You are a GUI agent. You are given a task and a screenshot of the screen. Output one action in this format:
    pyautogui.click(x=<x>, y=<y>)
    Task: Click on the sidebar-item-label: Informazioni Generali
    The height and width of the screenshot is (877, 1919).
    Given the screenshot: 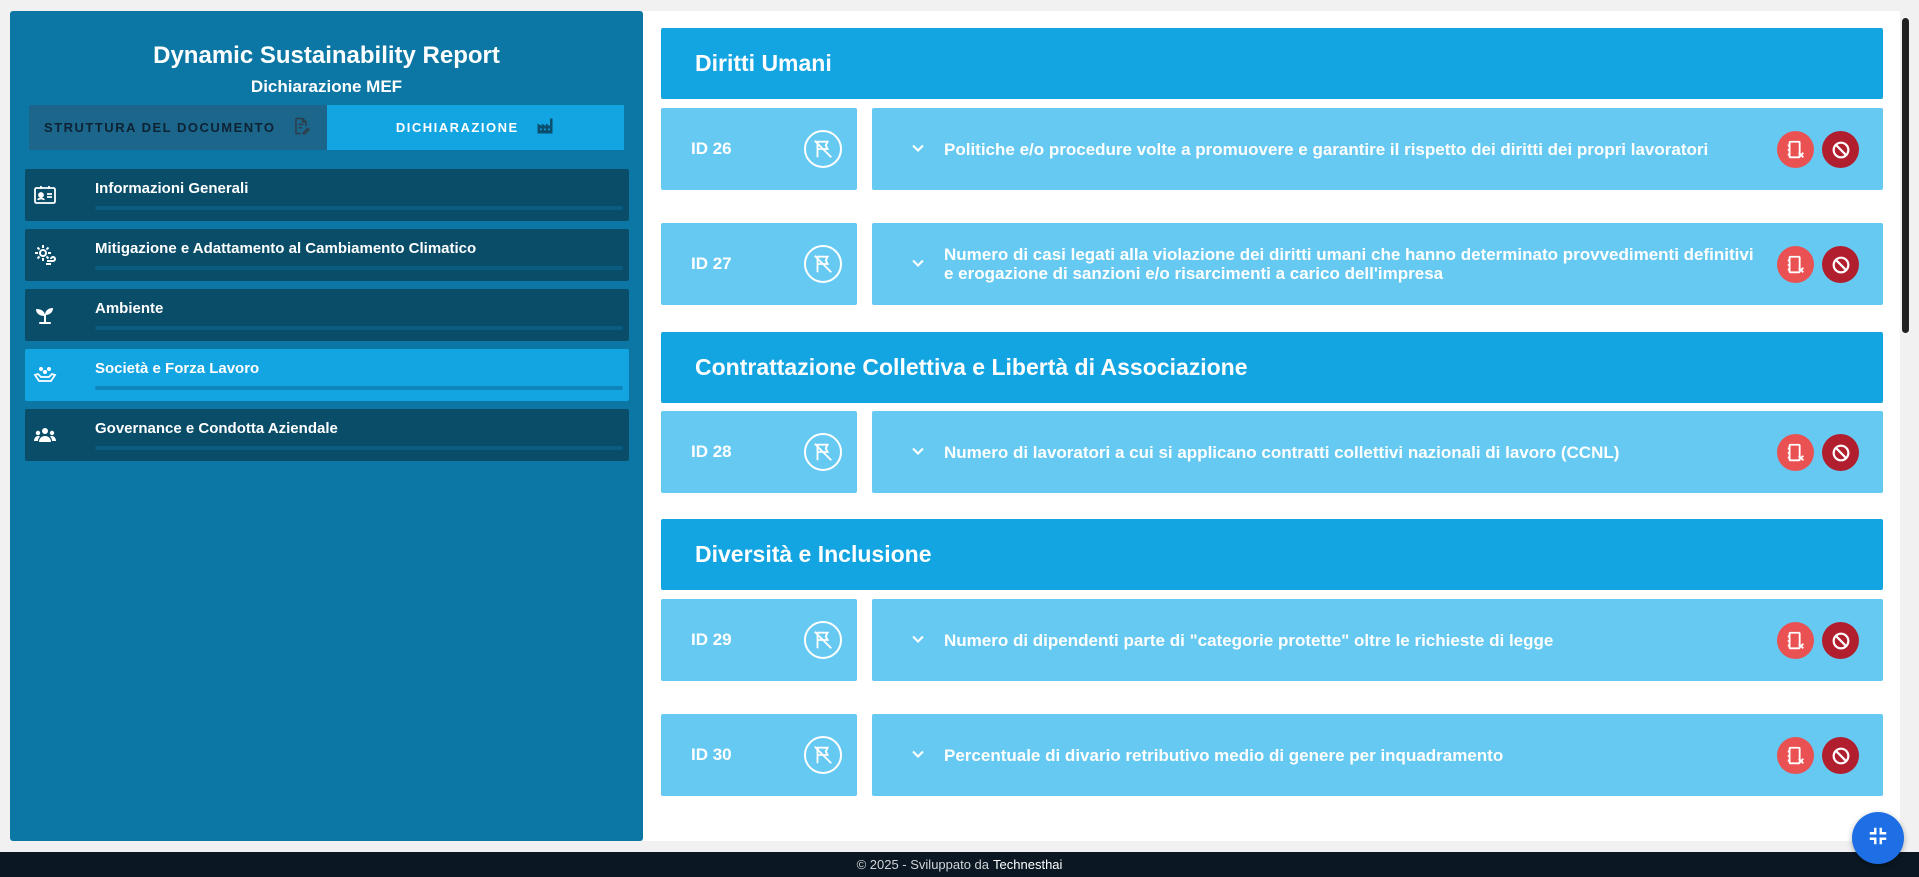 What is the action you would take?
    pyautogui.click(x=172, y=188)
    